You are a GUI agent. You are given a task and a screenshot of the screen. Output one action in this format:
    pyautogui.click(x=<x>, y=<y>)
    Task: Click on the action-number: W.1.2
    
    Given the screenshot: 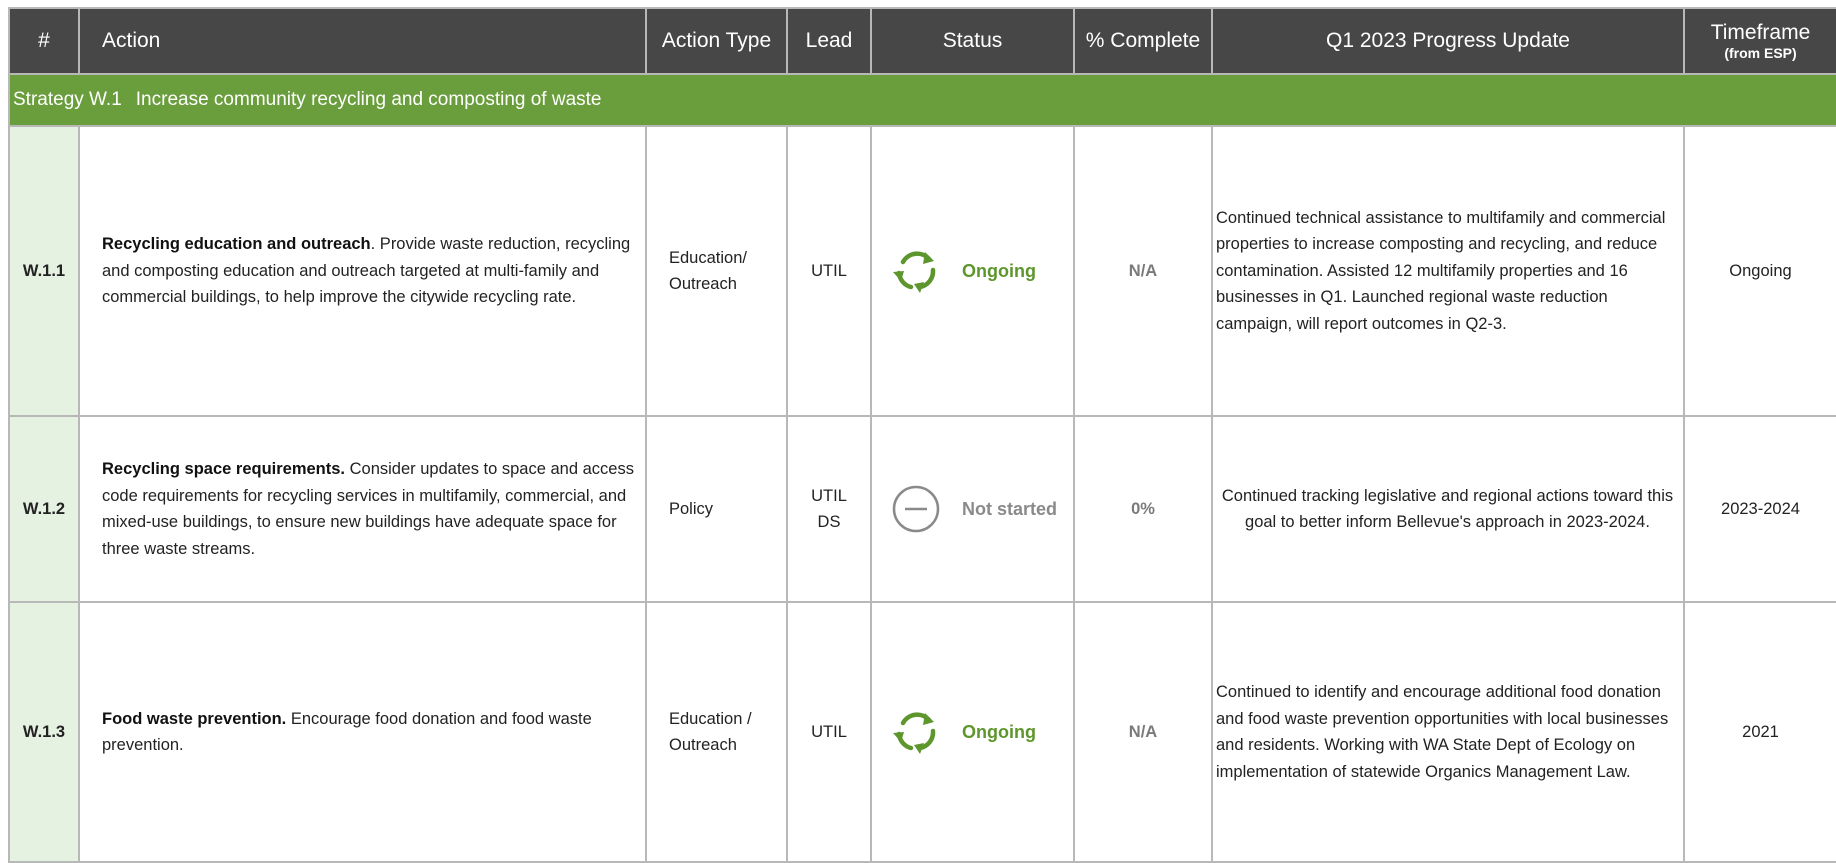 What is the action you would take?
    pyautogui.click(x=44, y=509)
    